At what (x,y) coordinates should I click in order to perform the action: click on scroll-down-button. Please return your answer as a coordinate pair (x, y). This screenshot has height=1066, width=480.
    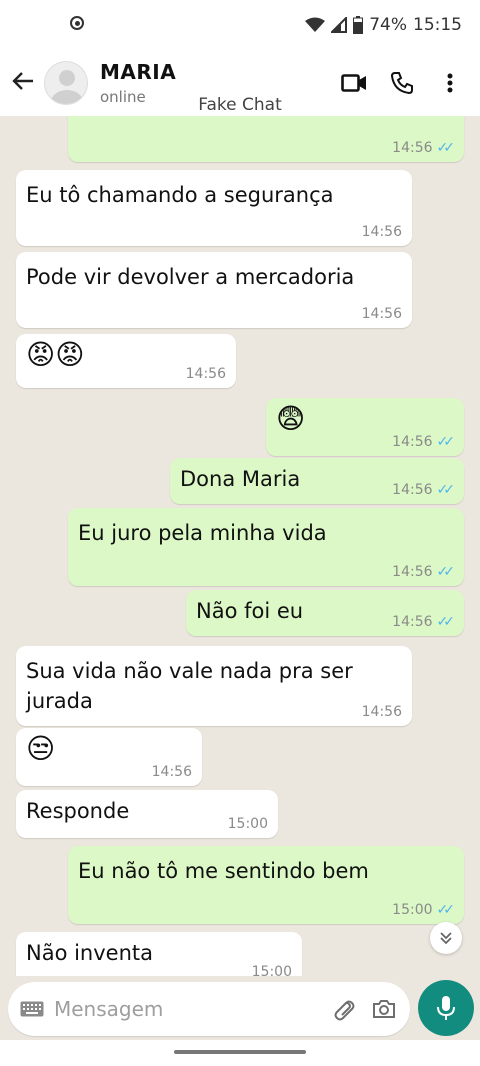
    Looking at the image, I should click on (446, 938).